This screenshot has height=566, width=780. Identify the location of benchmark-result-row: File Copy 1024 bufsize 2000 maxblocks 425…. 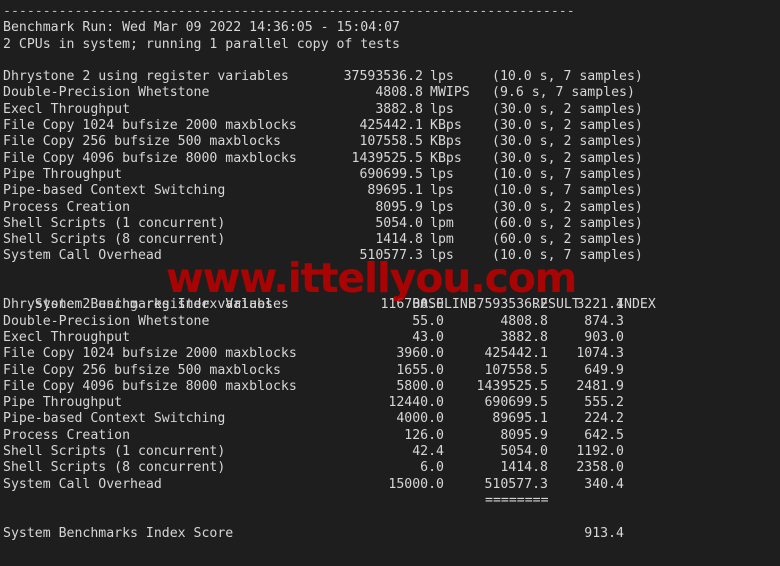
(391, 126).